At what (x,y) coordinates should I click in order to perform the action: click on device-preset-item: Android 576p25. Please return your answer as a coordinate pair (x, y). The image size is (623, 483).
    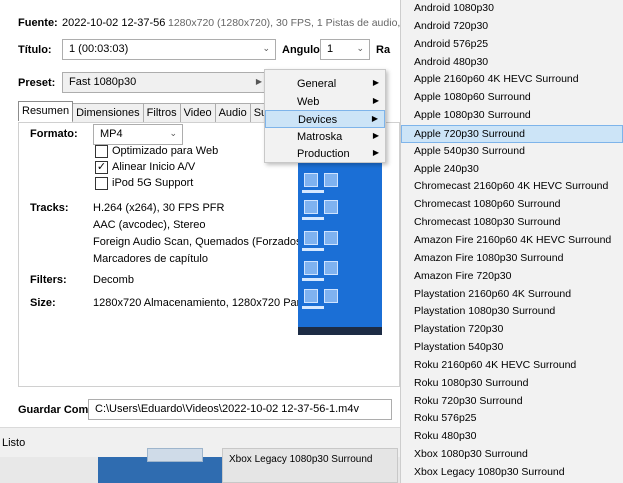
    Looking at the image, I should click on (512, 45).